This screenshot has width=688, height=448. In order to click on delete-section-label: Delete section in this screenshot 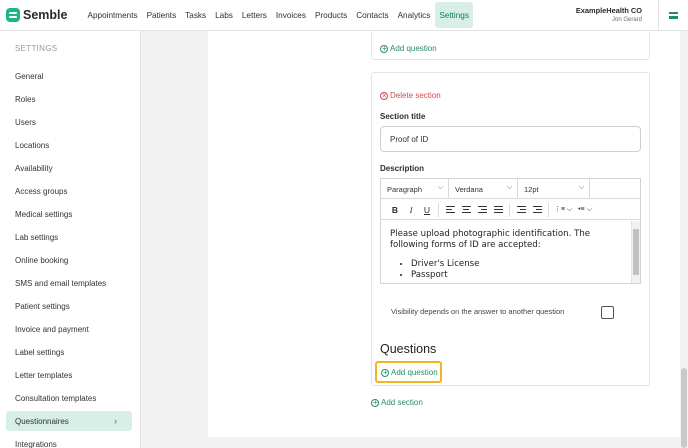, I will do `click(415, 95)`.